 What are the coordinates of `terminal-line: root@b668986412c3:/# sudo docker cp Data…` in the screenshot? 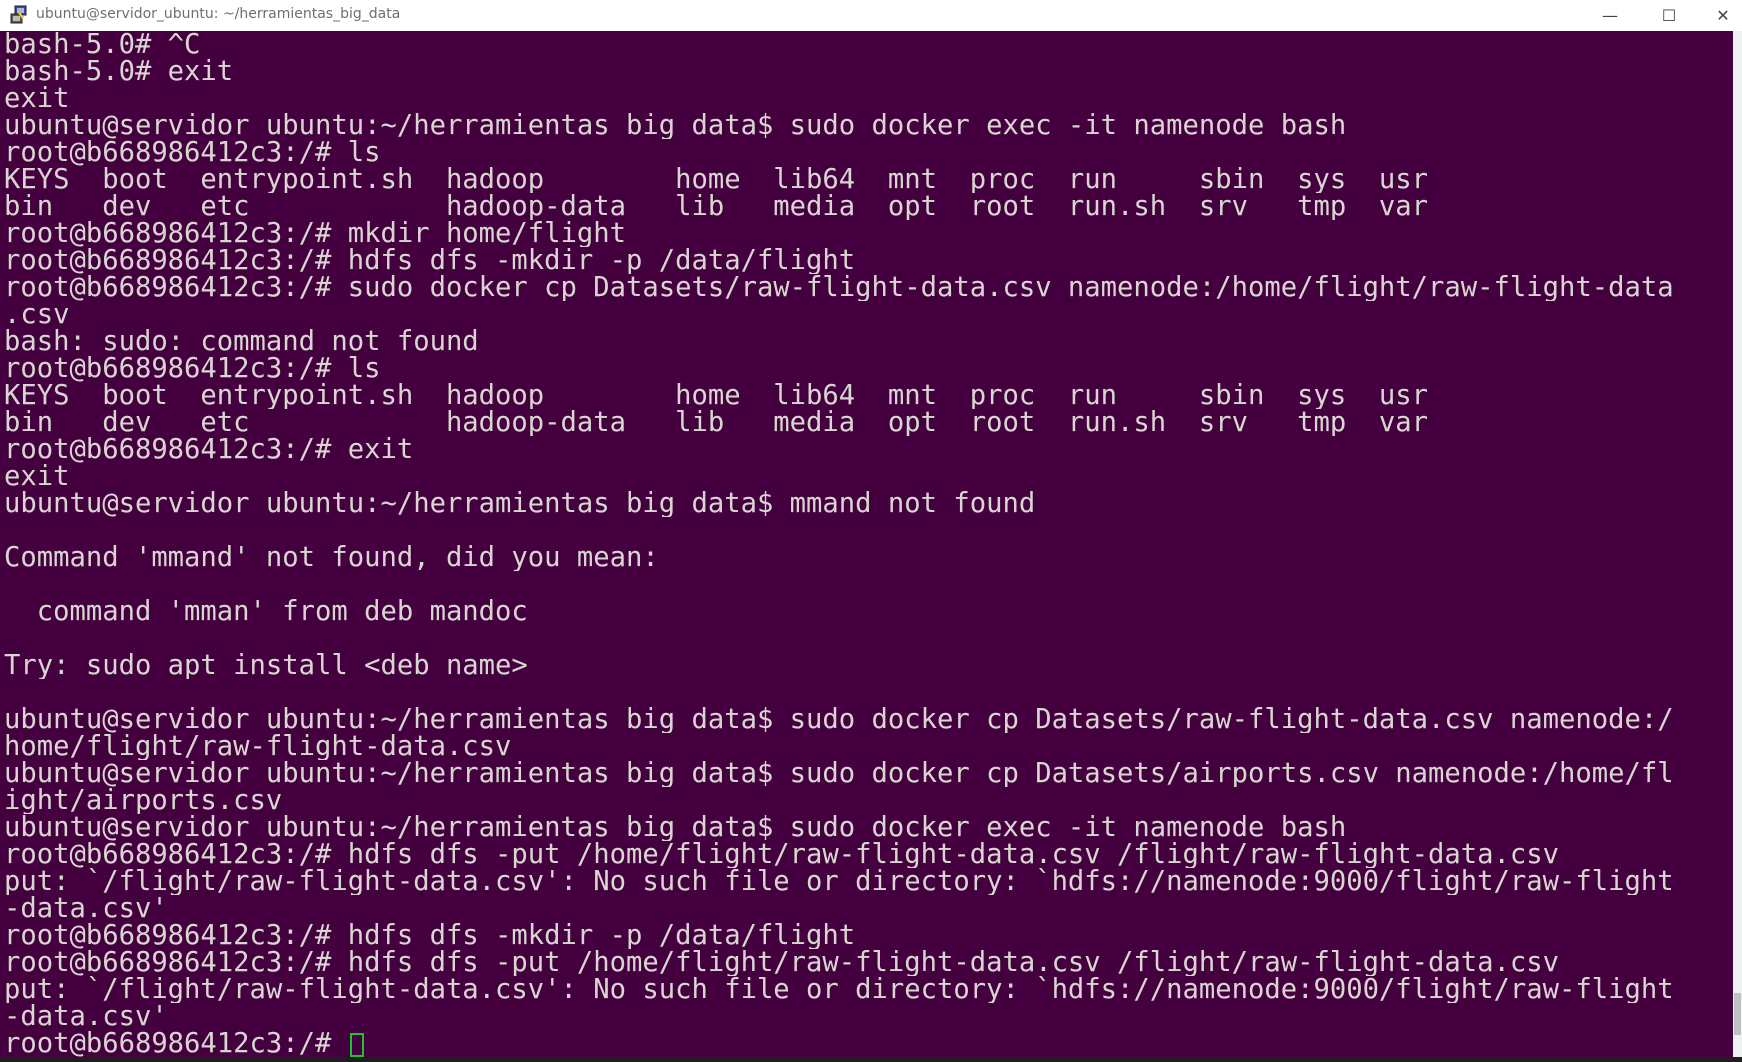 It's located at (866, 287).